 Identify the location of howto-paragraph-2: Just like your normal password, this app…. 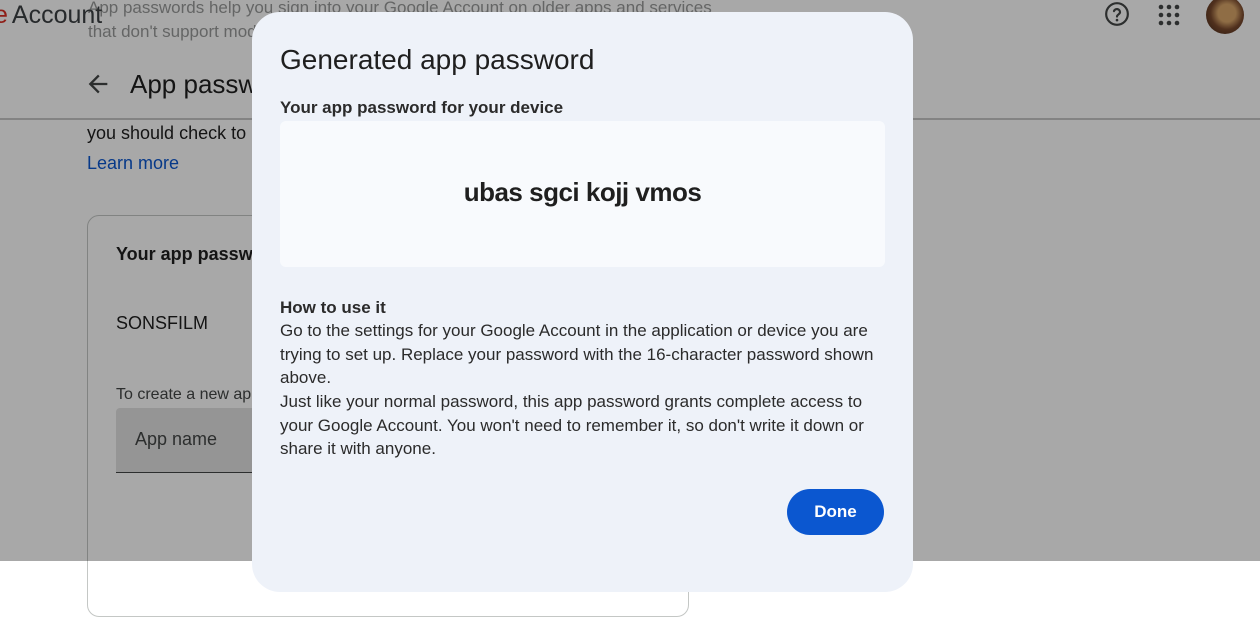
(572, 425).